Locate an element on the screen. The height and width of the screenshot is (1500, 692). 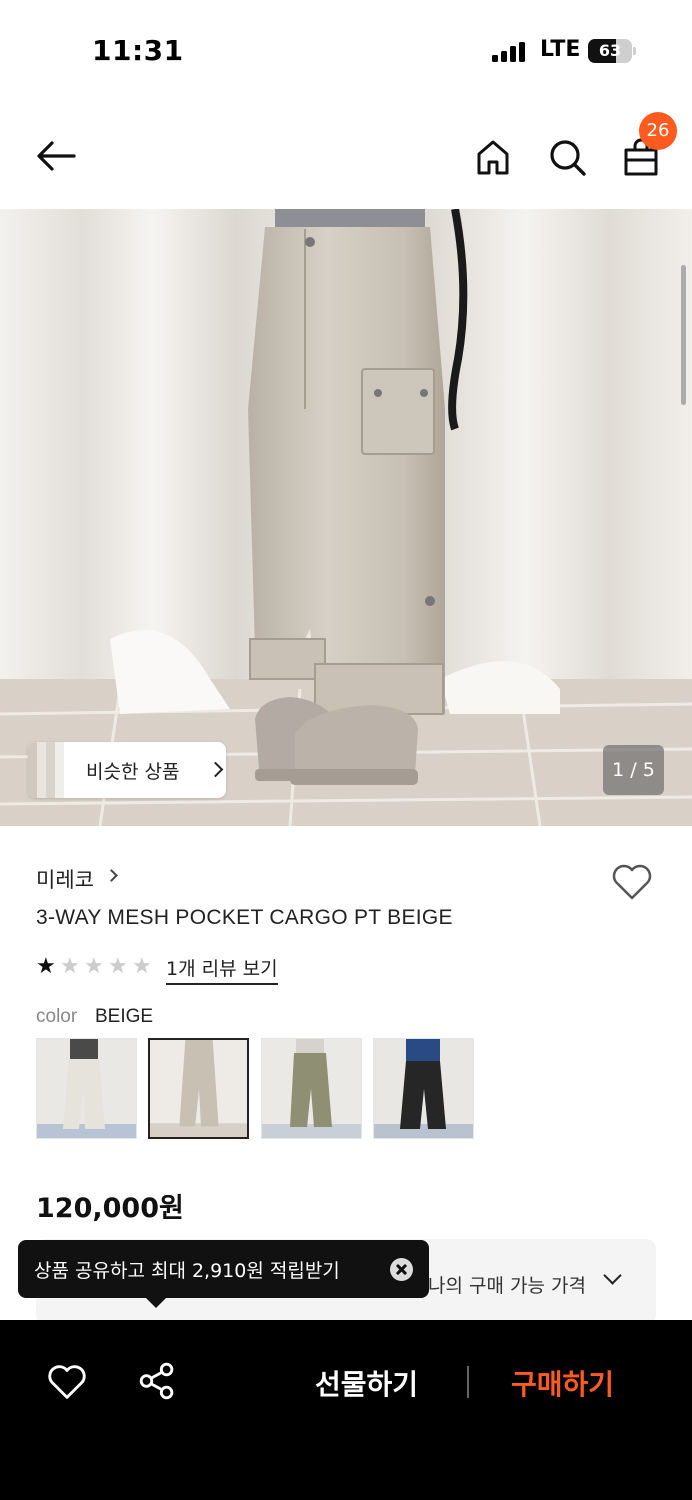
share-reward-tooltip: 상품 공유하고 최대 2,910원 적립받기 is located at coordinates (223, 1274).